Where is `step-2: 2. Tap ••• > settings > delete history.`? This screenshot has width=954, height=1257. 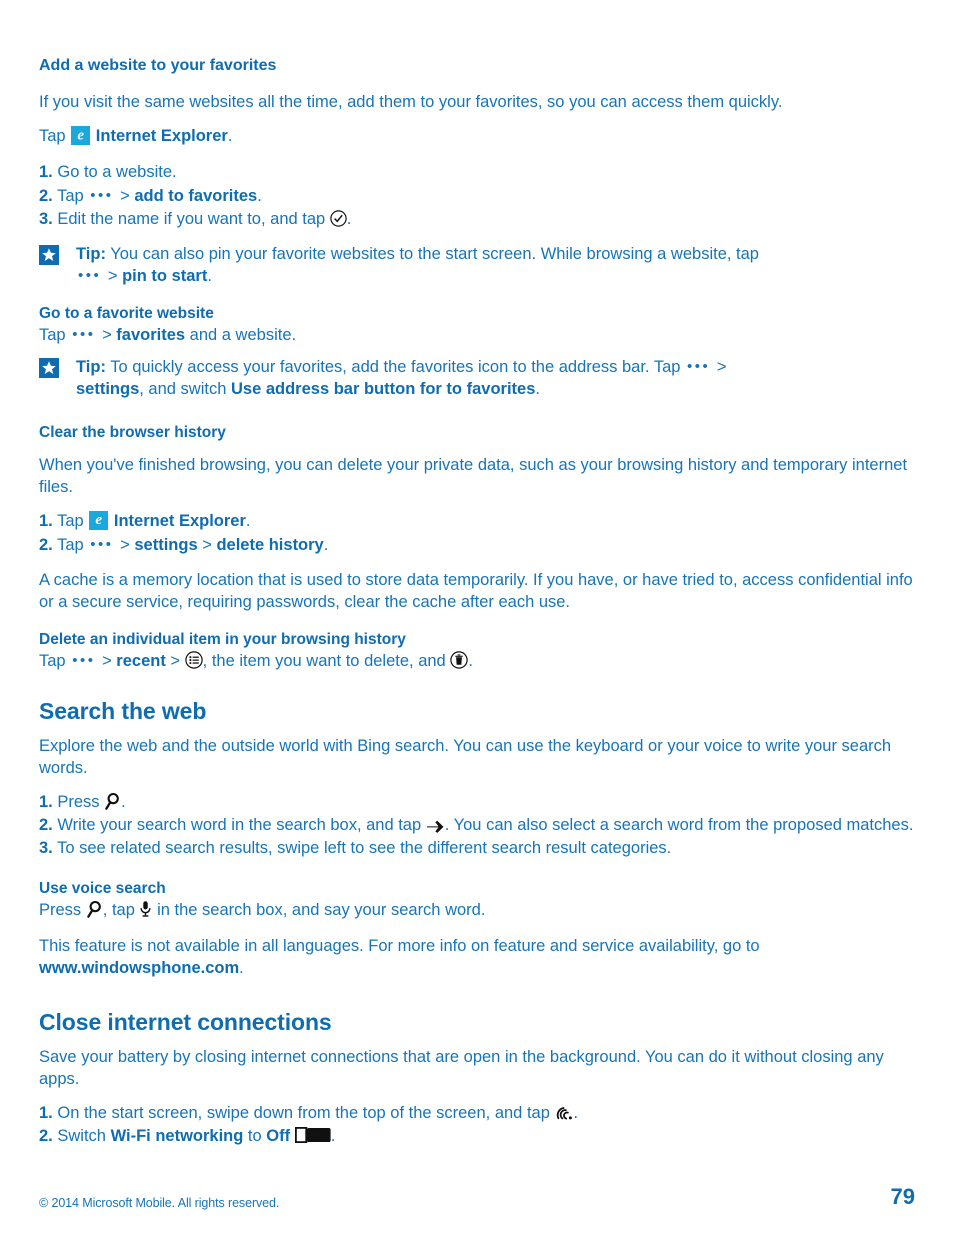 step-2: 2. Tap ••• > settings > delete history. is located at coordinates (477, 545).